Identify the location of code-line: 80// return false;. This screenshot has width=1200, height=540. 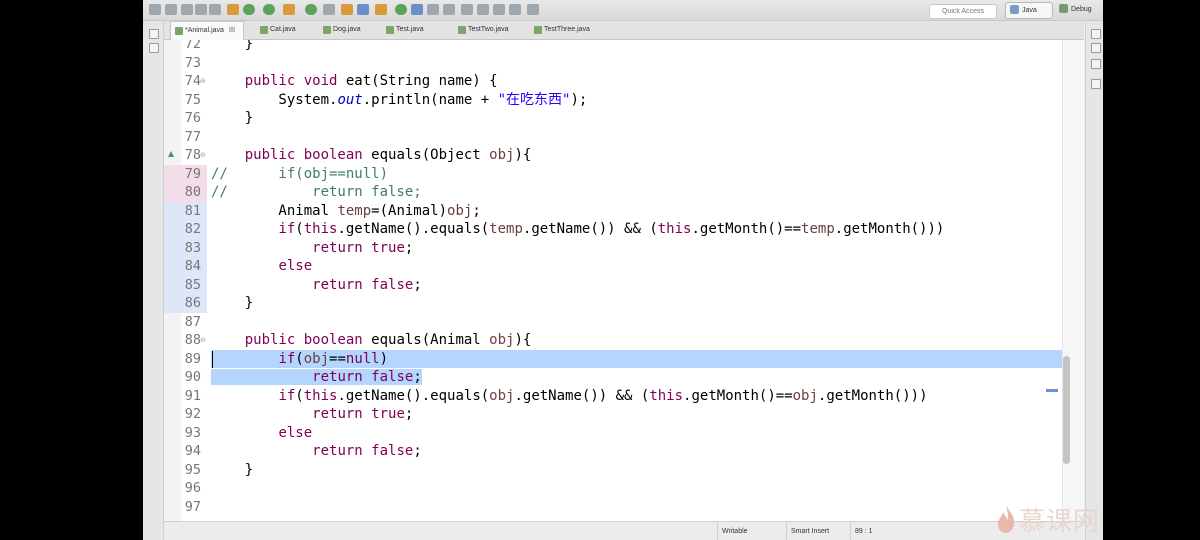
(613, 192).